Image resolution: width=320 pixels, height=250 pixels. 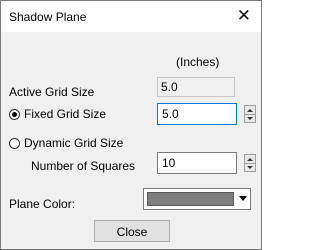 I want to click on radio-unchecked-icon, so click(x=14, y=143).